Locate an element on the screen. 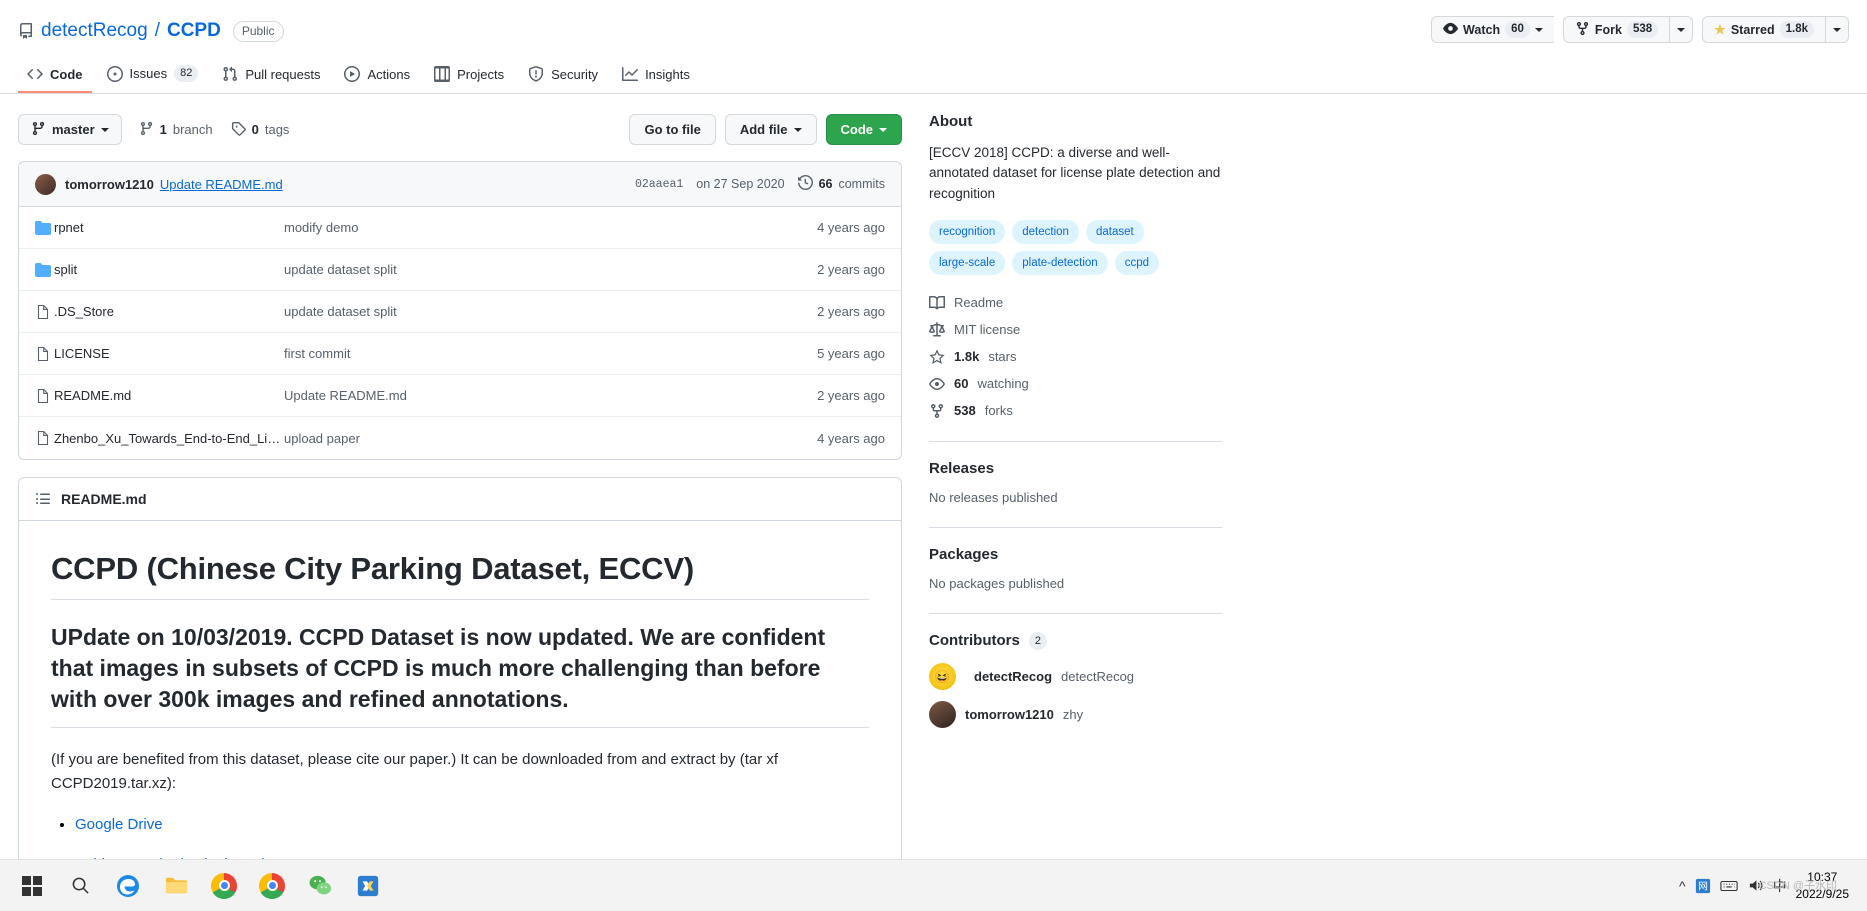  file-time: 4 years ago is located at coordinates (851, 438).